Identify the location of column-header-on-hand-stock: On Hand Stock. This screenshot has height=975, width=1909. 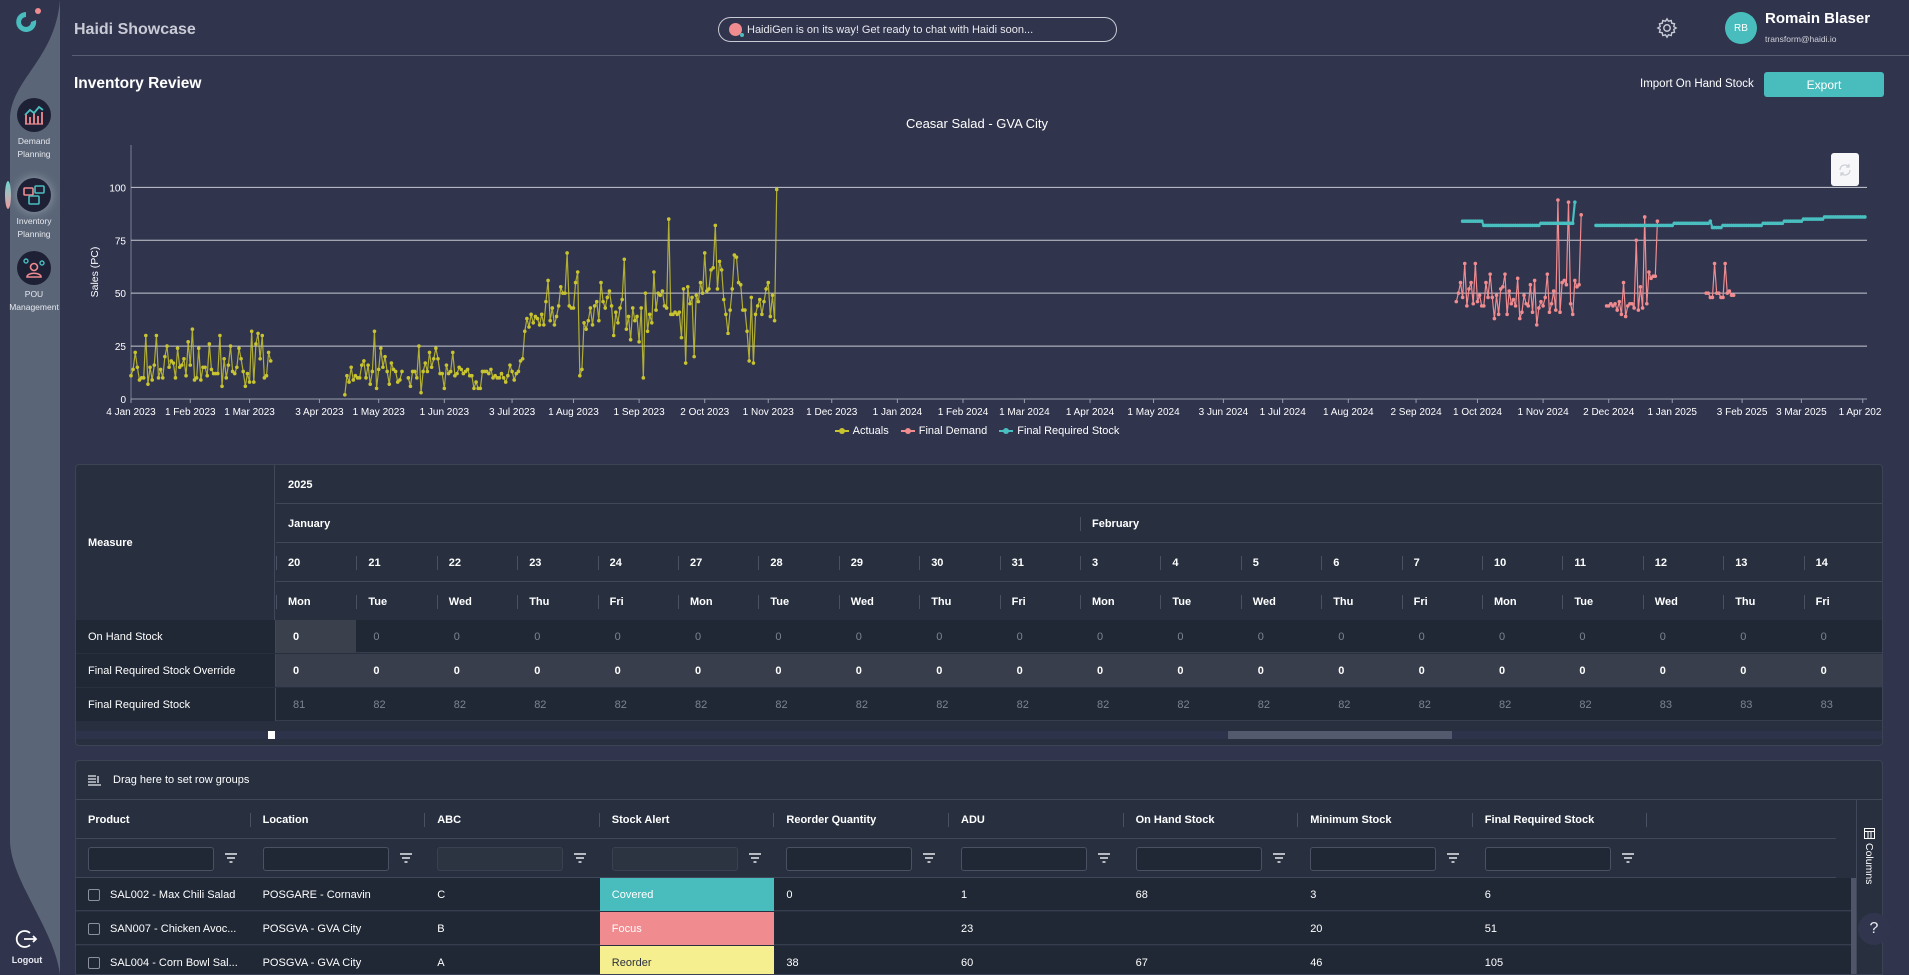
(1211, 819).